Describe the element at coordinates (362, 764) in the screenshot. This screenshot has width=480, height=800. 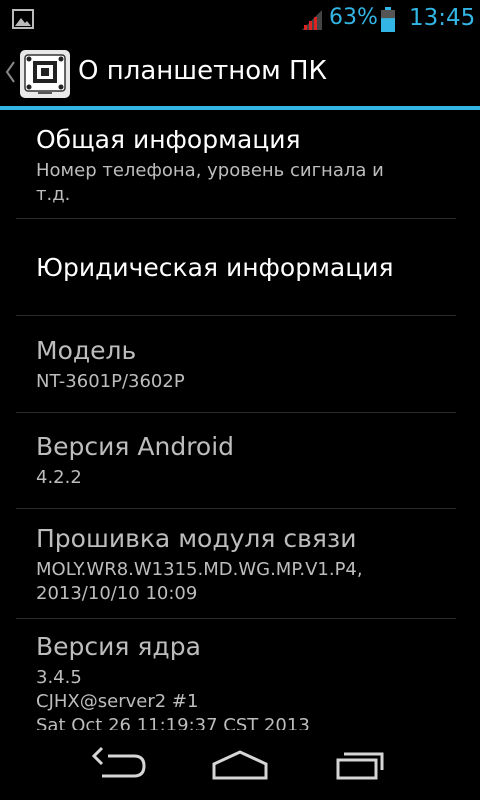
I see `recents-icon` at that location.